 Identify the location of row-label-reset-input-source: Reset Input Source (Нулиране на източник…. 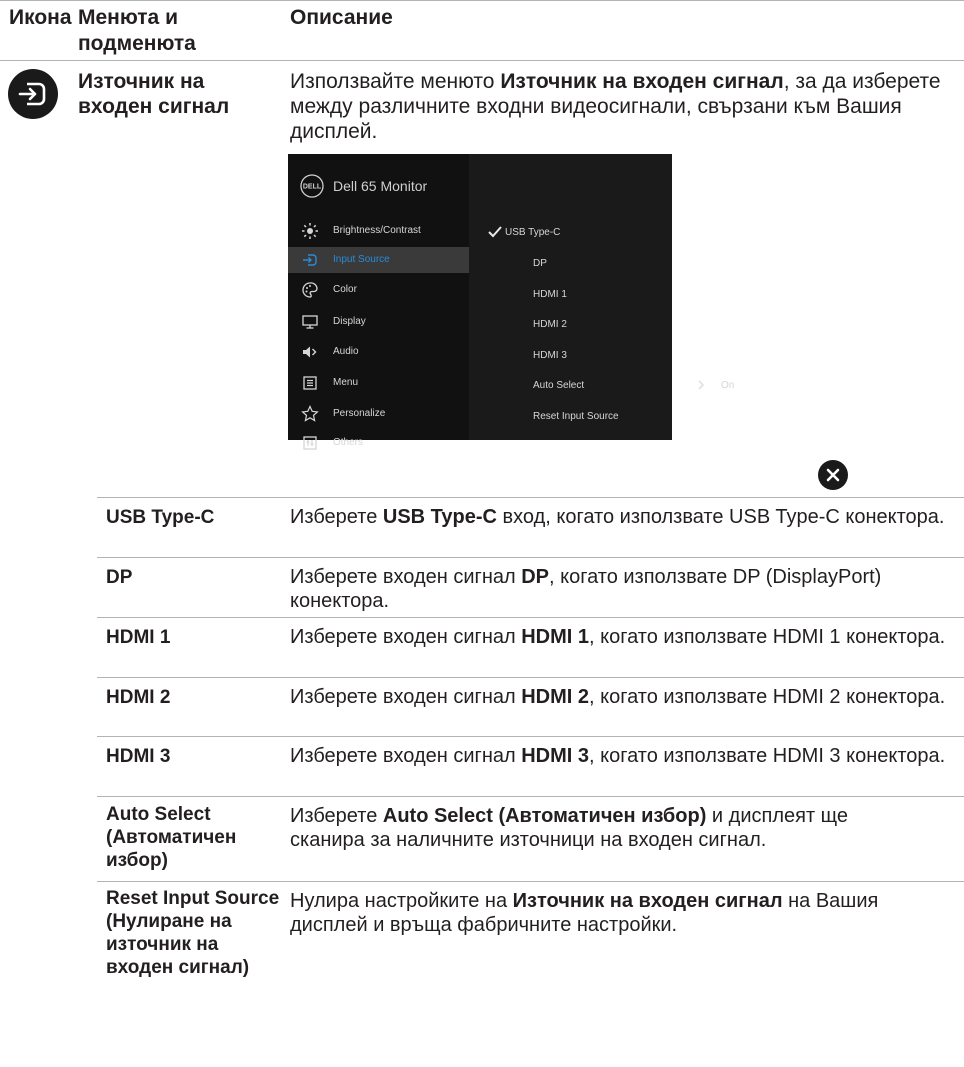
(193, 933).